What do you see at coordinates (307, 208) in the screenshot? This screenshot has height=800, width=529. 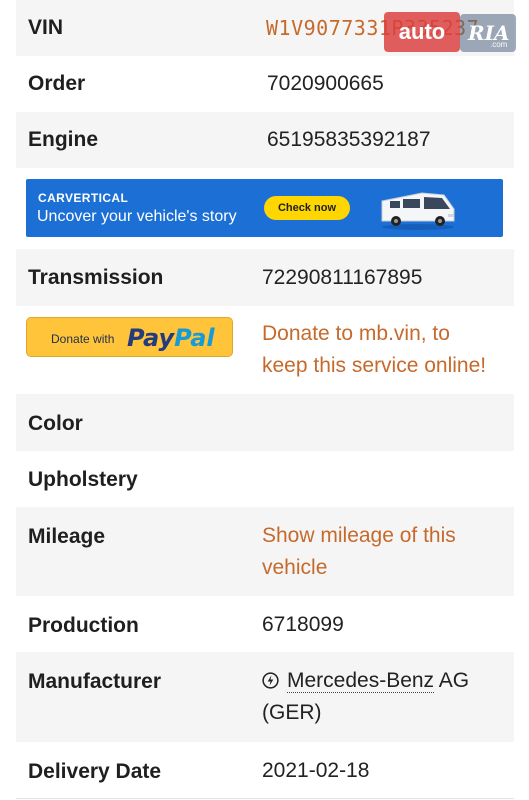 I see `check-now-button: Check now` at bounding box center [307, 208].